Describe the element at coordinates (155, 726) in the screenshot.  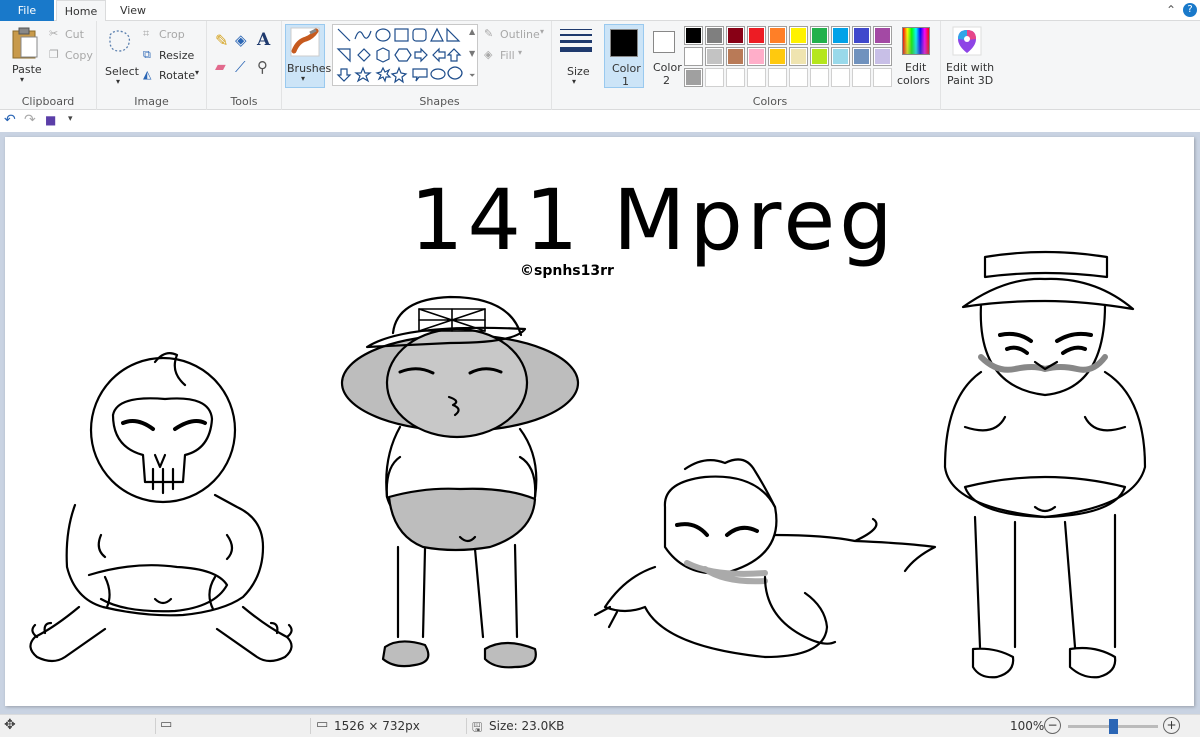
I see `status-divider` at that location.